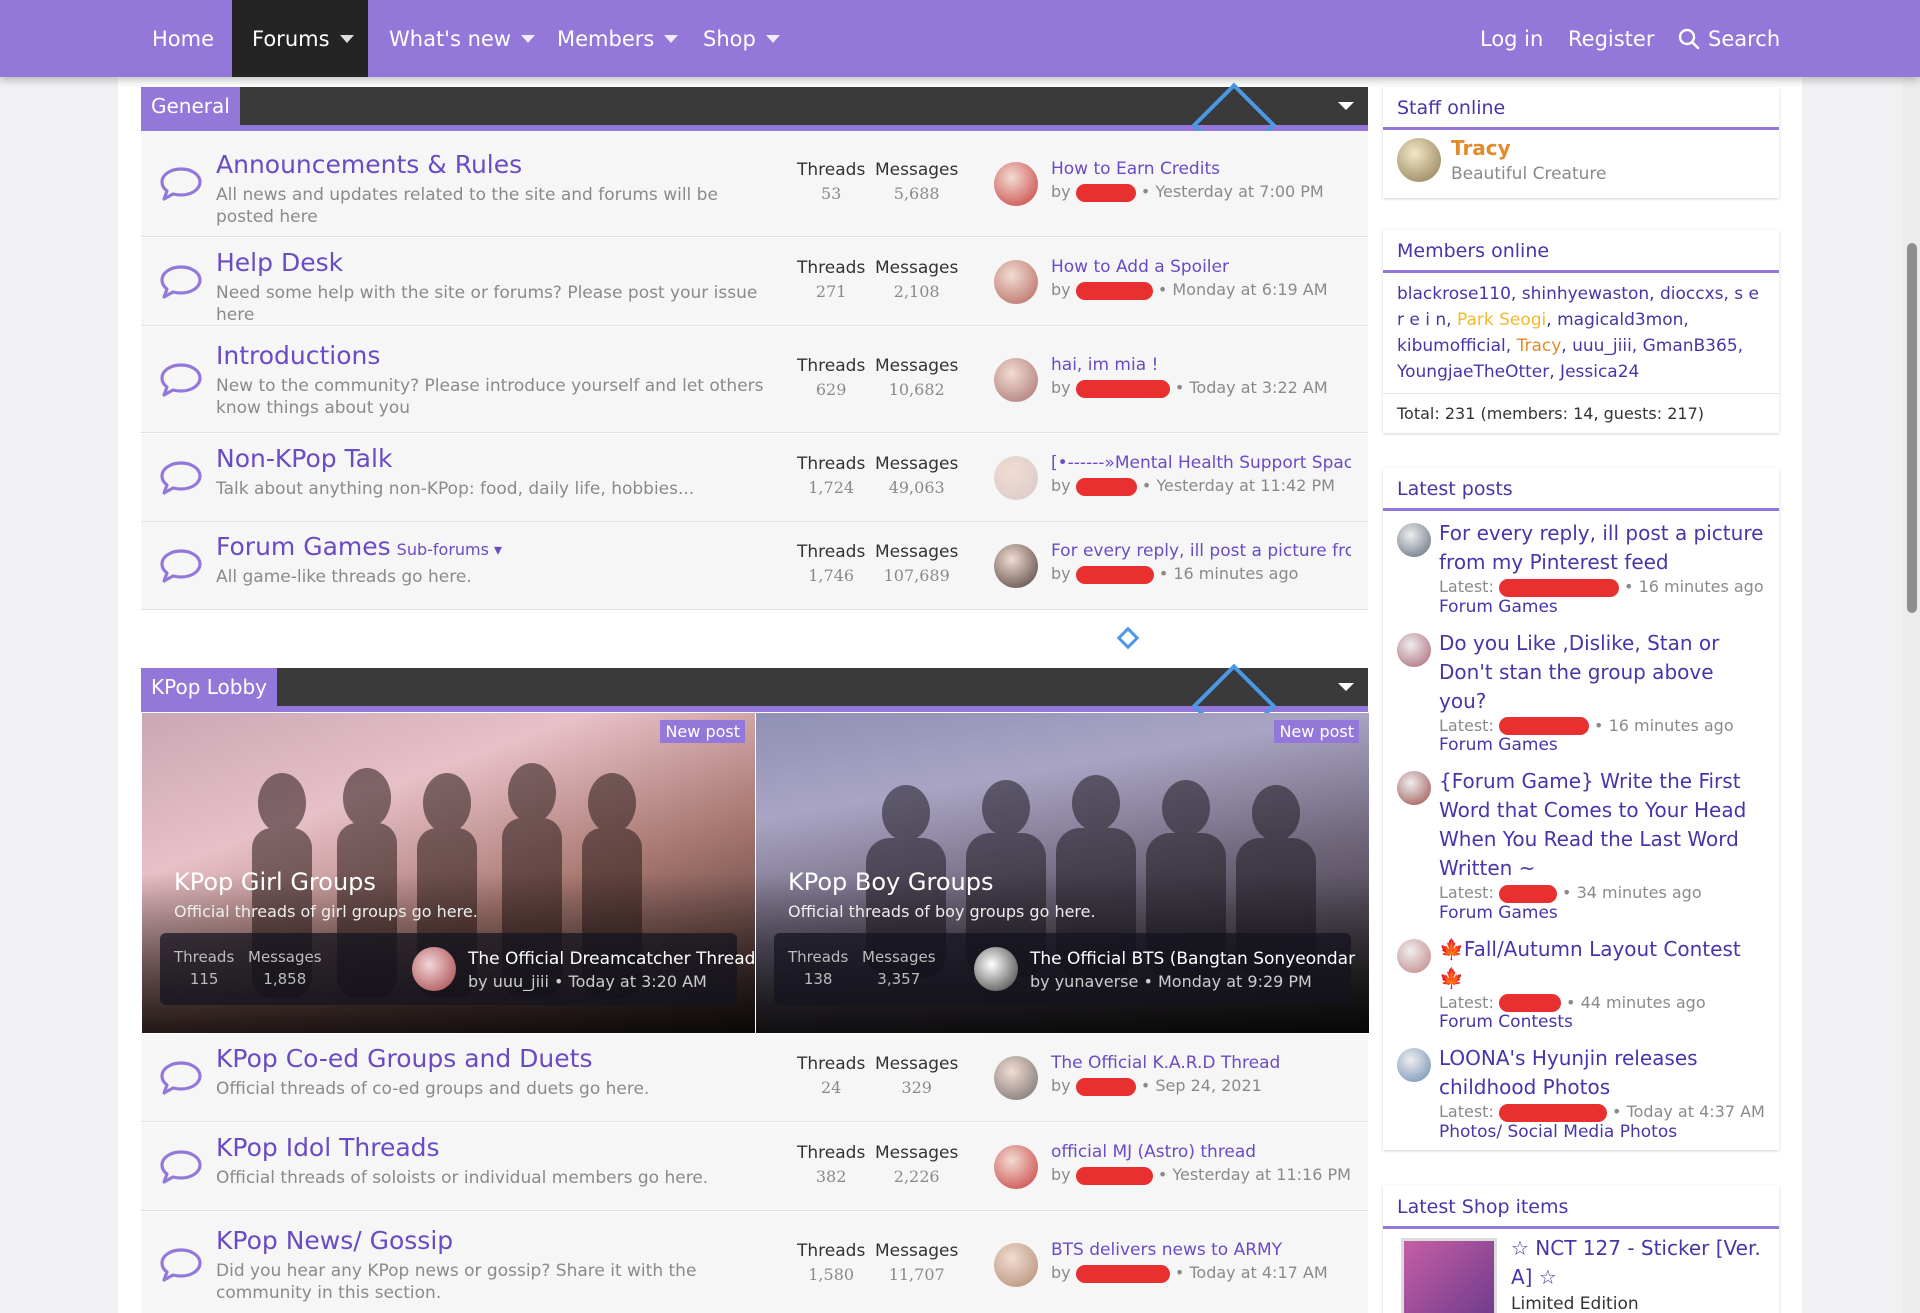 Image resolution: width=1920 pixels, height=1313 pixels. What do you see at coordinates (1201, 365) in the screenshot?
I see `latest-thread-link: hai, im mia !` at bounding box center [1201, 365].